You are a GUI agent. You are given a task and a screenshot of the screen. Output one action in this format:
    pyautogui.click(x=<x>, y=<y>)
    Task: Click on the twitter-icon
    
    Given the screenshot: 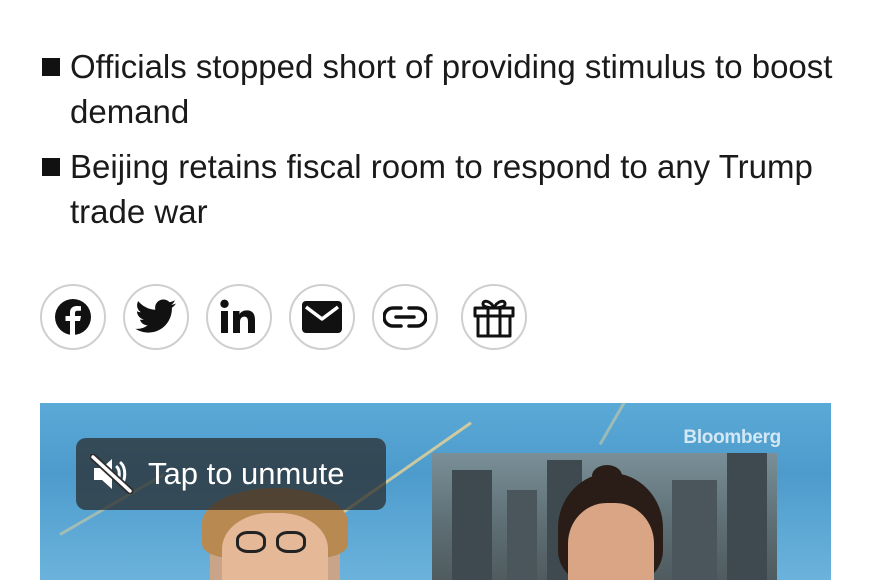 What is the action you would take?
    pyautogui.click(x=155, y=316)
    